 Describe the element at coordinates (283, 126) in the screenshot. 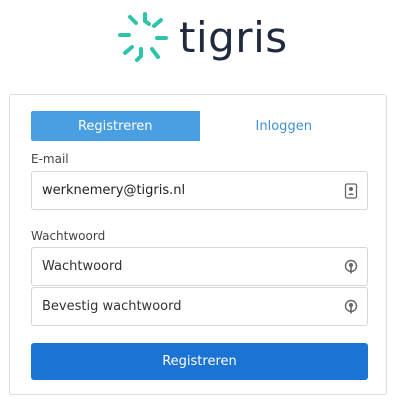

I see `tab-login: Inloggen` at that location.